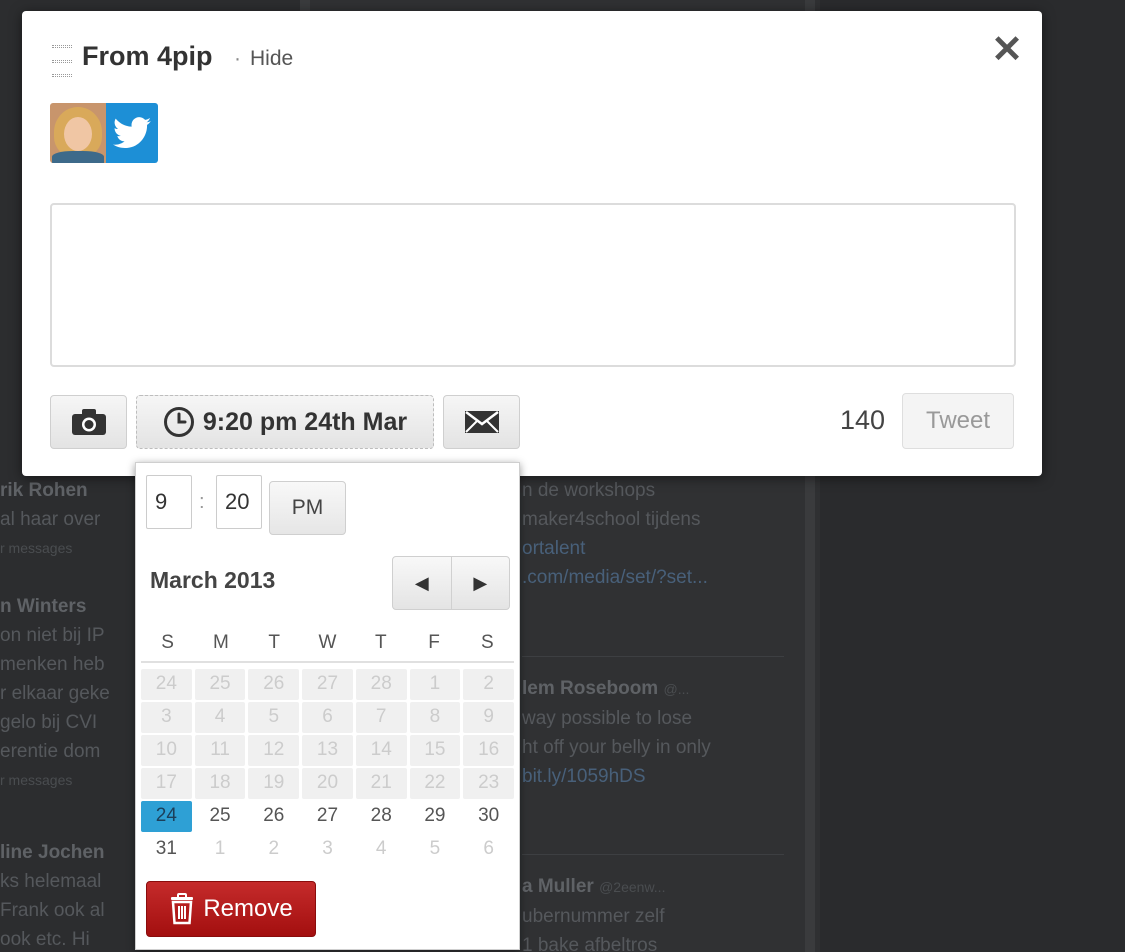  Describe the element at coordinates (611, 519) in the screenshot. I see `background-line: maker4school tijdens` at that location.